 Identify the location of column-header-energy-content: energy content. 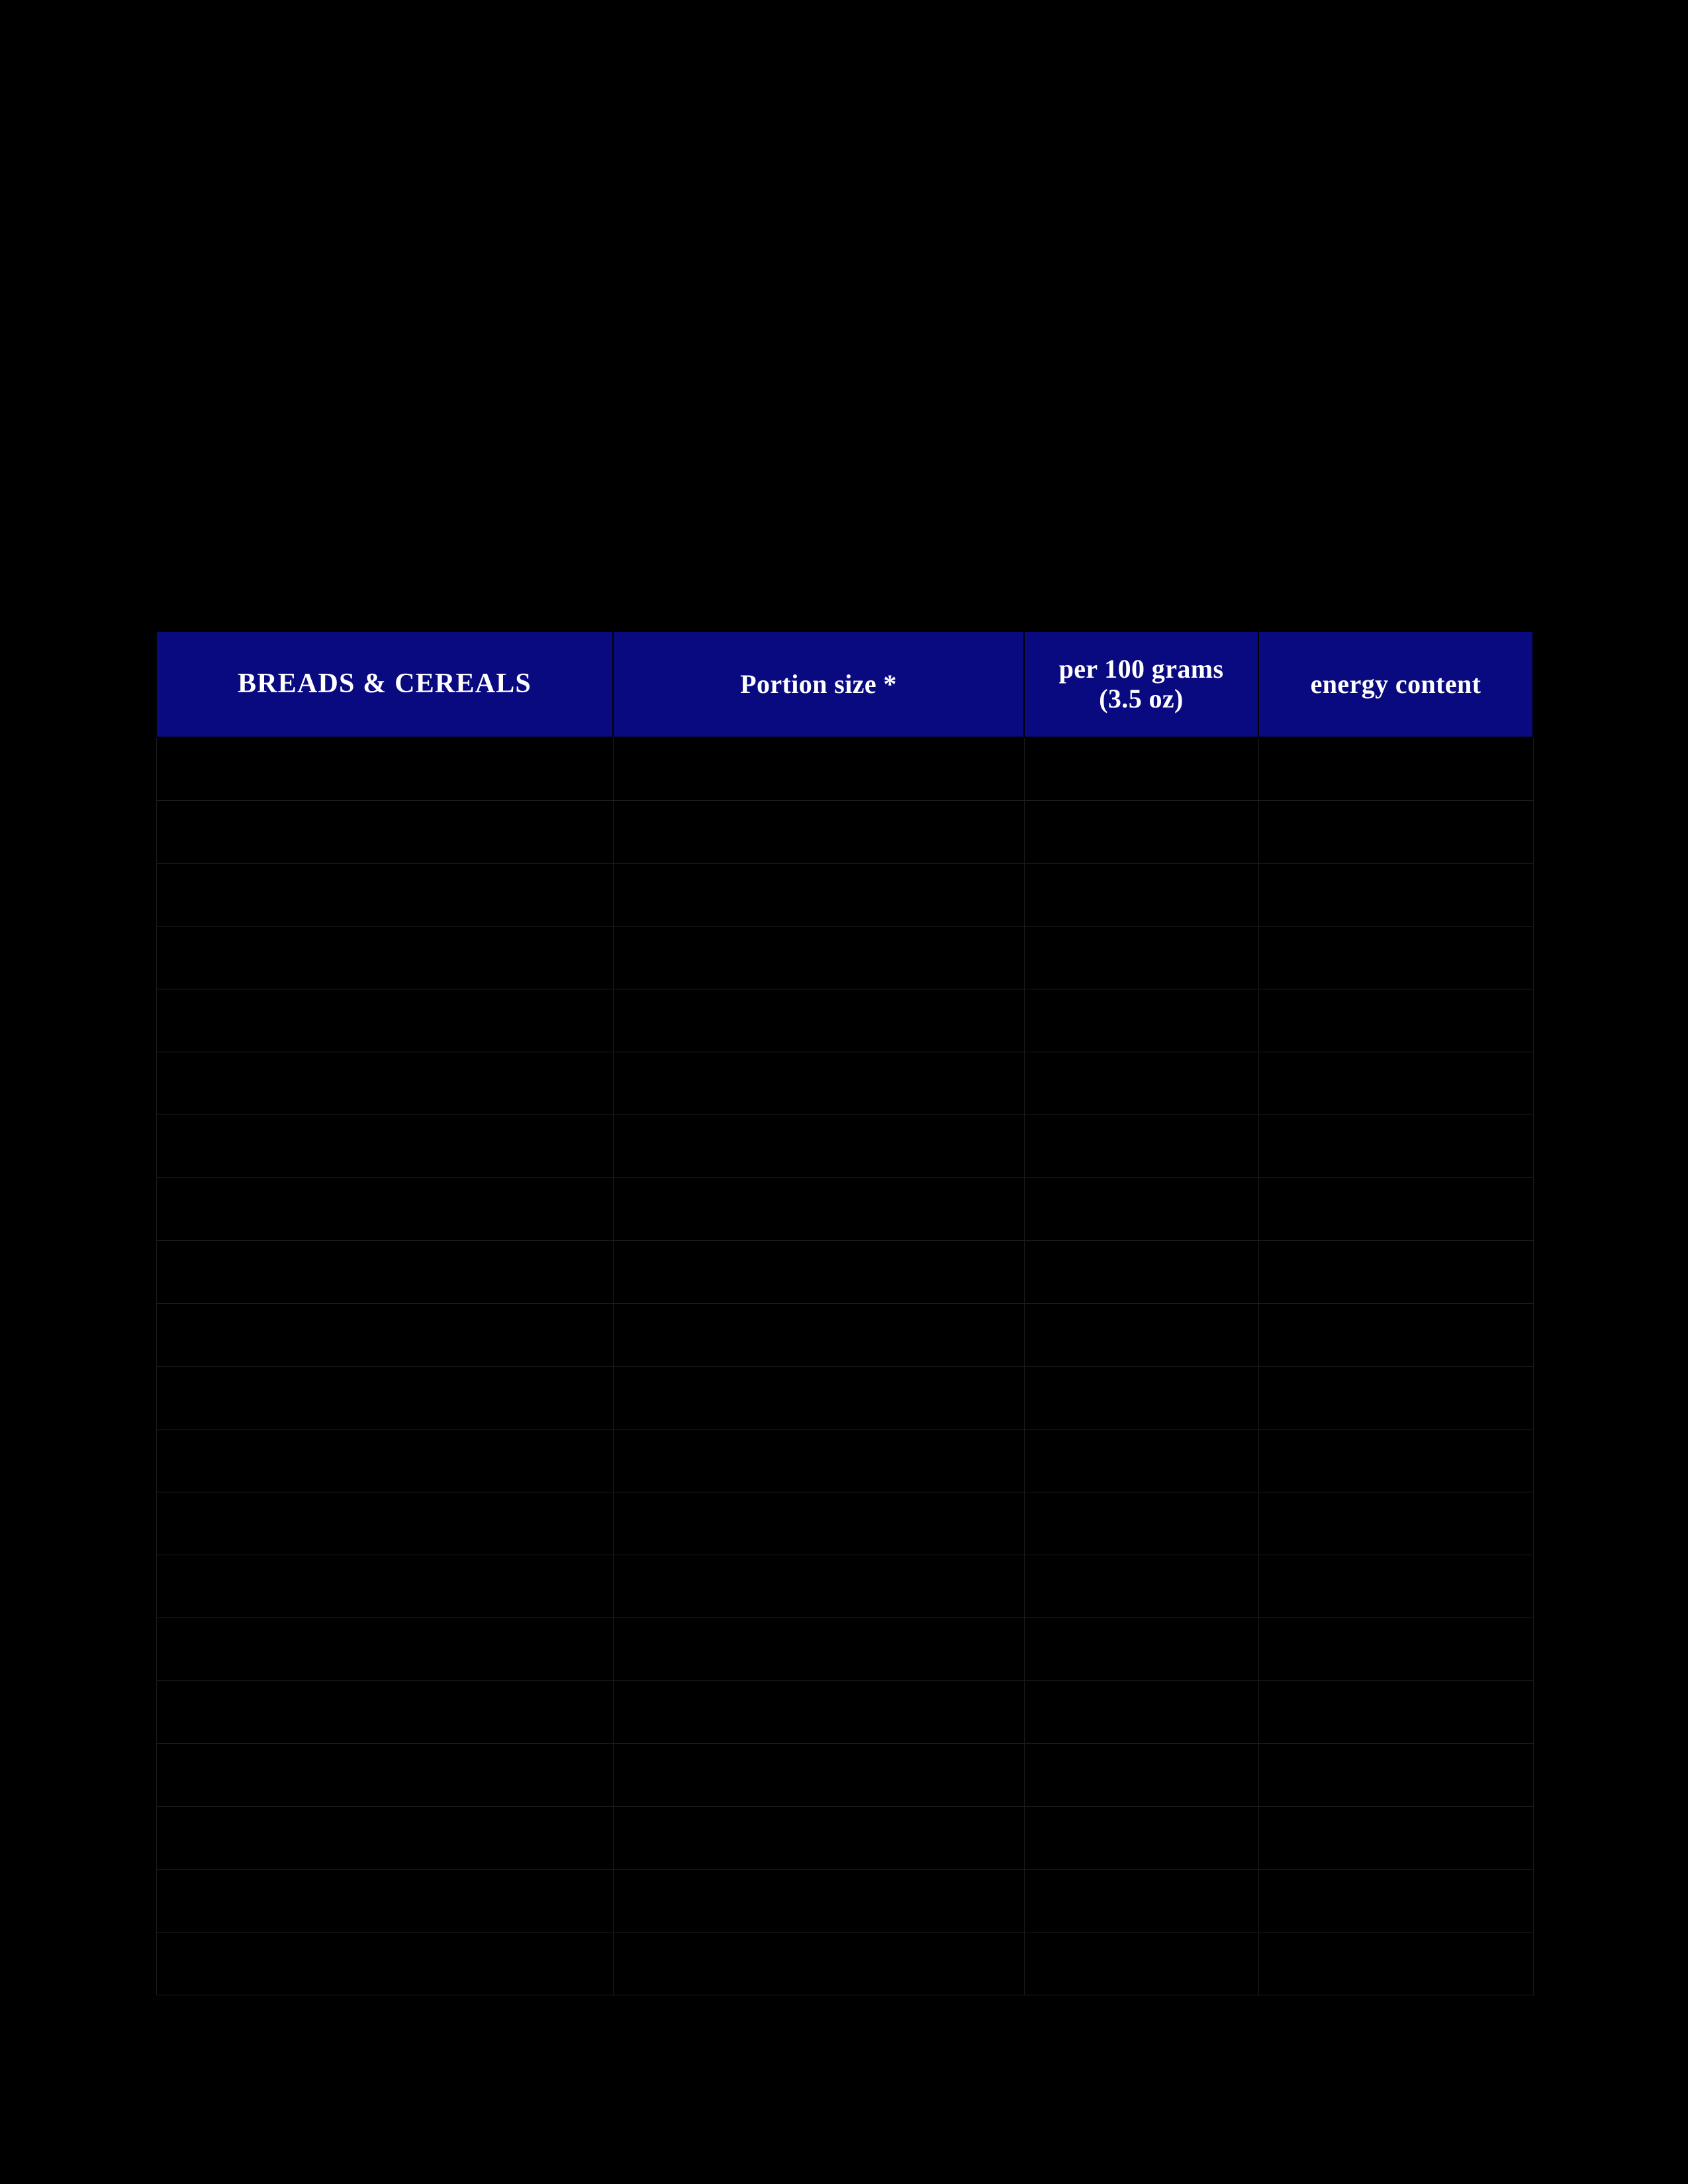
(1396, 684).